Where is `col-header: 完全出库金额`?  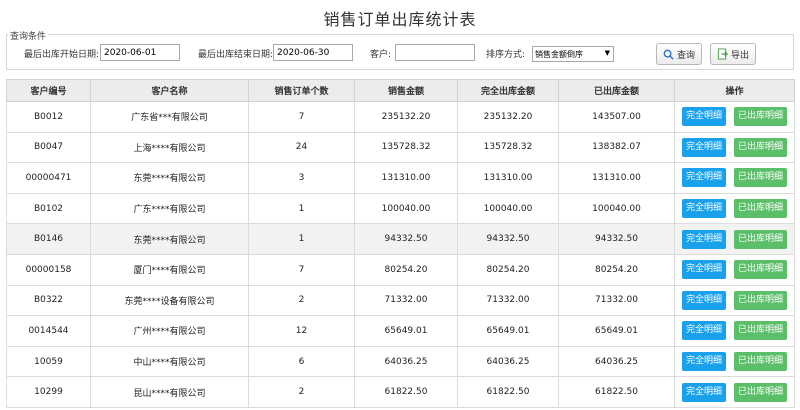
col-header: 完全出库金额 is located at coordinates (508, 90).